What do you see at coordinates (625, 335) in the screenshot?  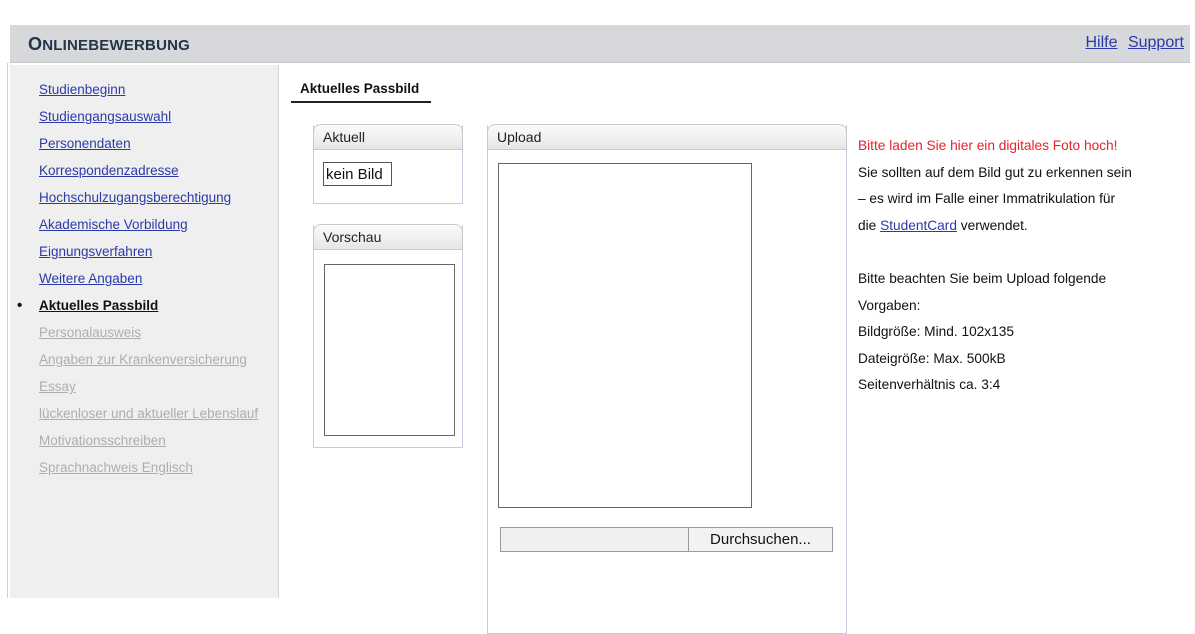 I see `upload-drop-area` at bounding box center [625, 335].